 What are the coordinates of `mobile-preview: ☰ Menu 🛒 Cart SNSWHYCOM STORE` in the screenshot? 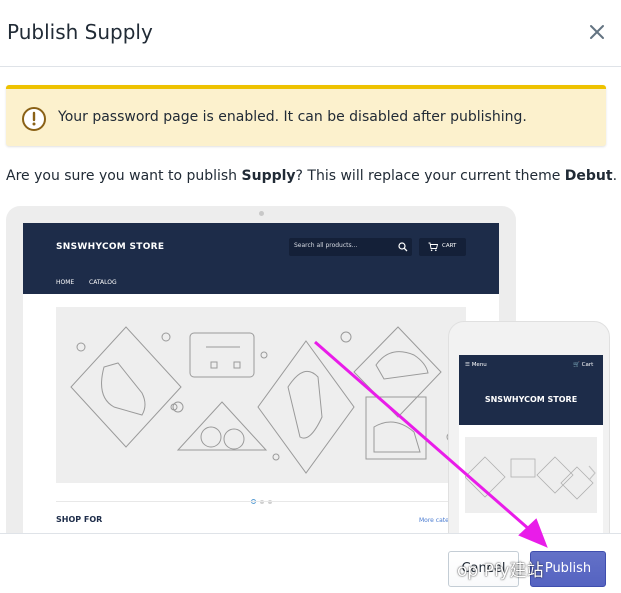 It's located at (529, 441).